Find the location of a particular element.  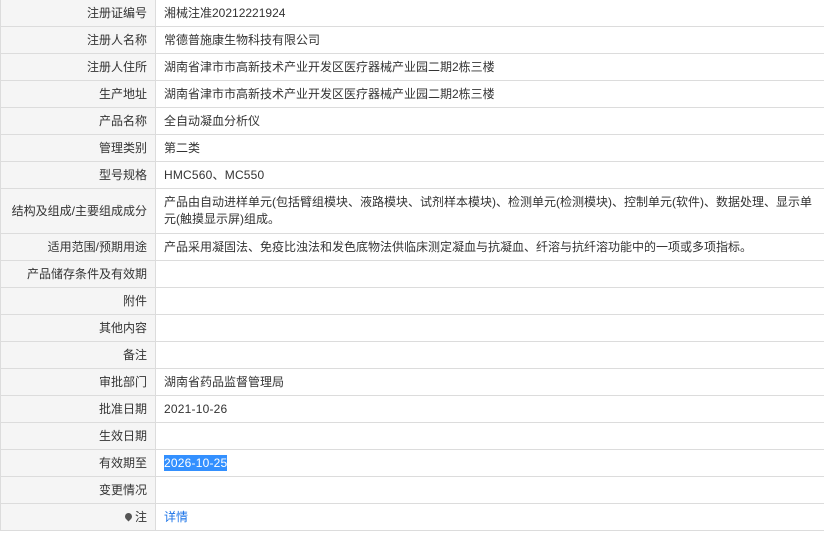

table-row: 型号规格 HMC560、MC550 is located at coordinates (412, 175).